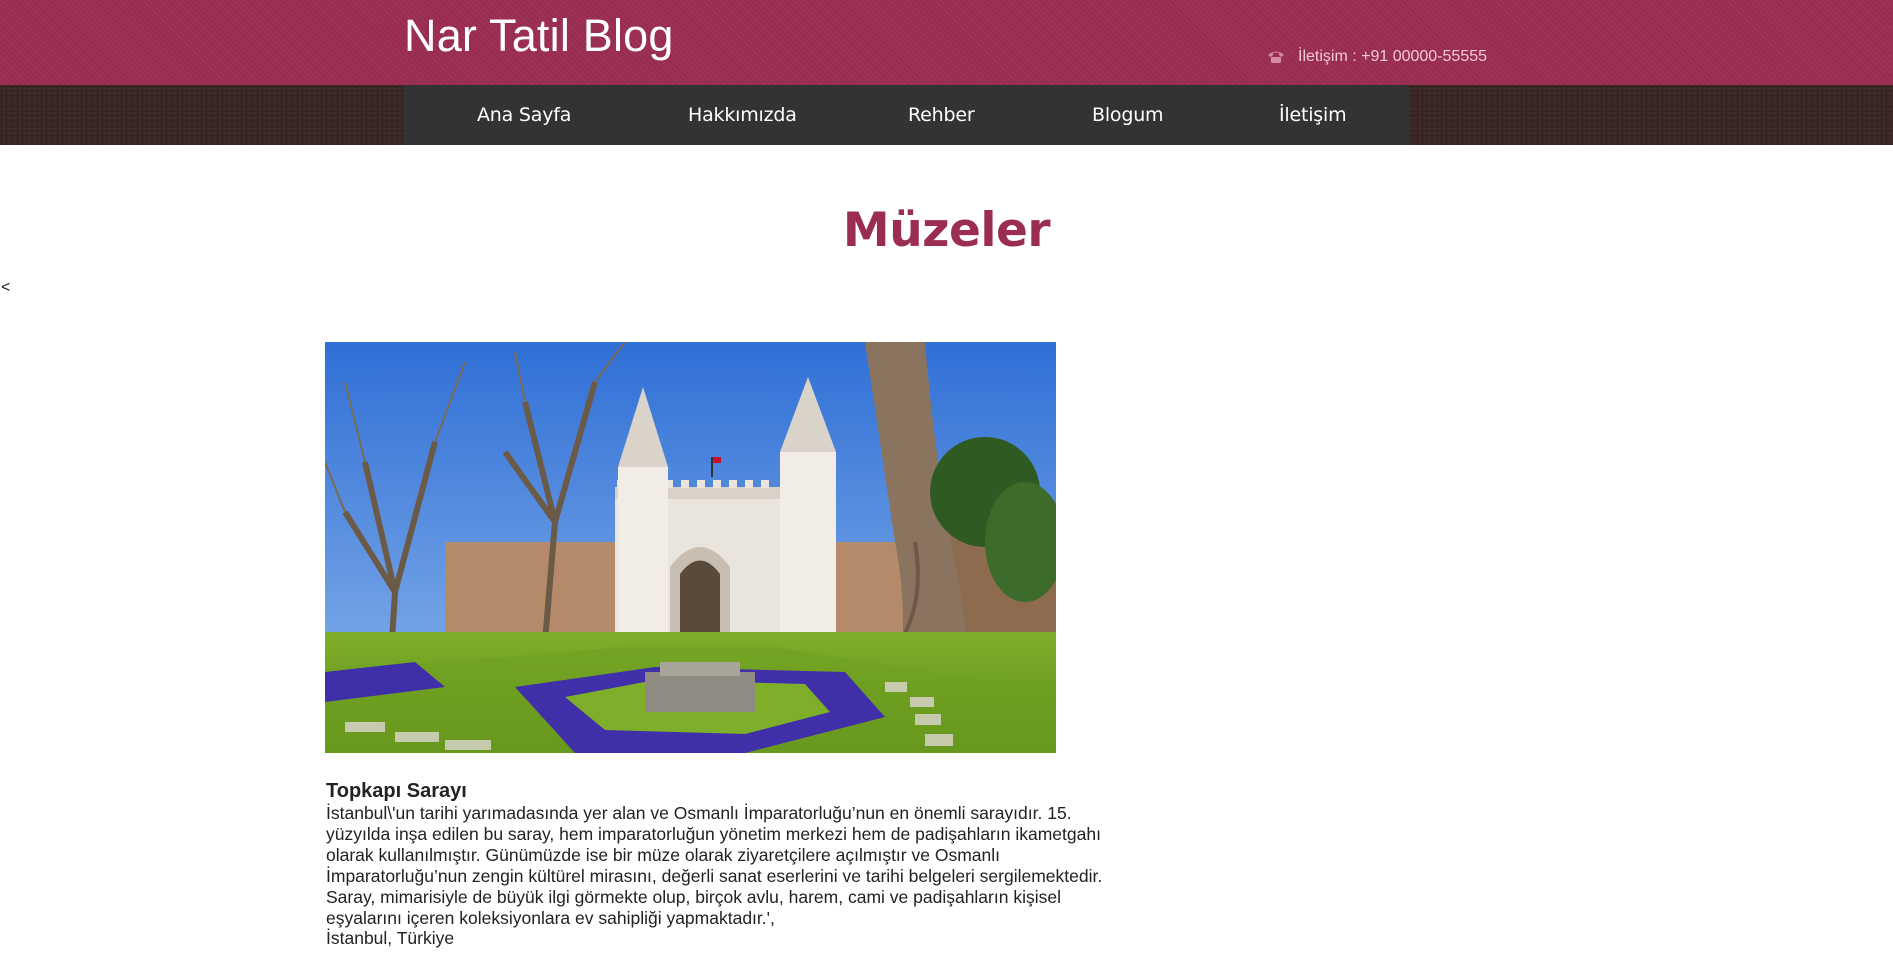 Image resolution: width=1893 pixels, height=955 pixels. What do you see at coordinates (6, 287) in the screenshot?
I see `stray-text: <` at bounding box center [6, 287].